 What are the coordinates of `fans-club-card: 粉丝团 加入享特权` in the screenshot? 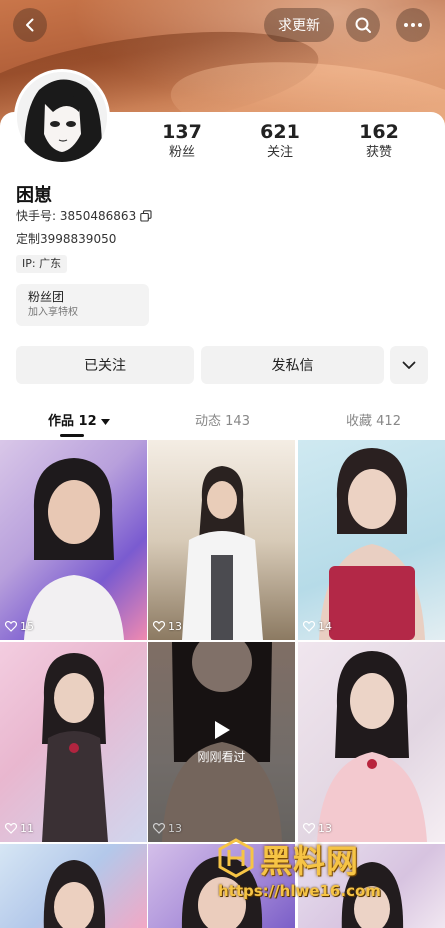 It's located at (82, 305).